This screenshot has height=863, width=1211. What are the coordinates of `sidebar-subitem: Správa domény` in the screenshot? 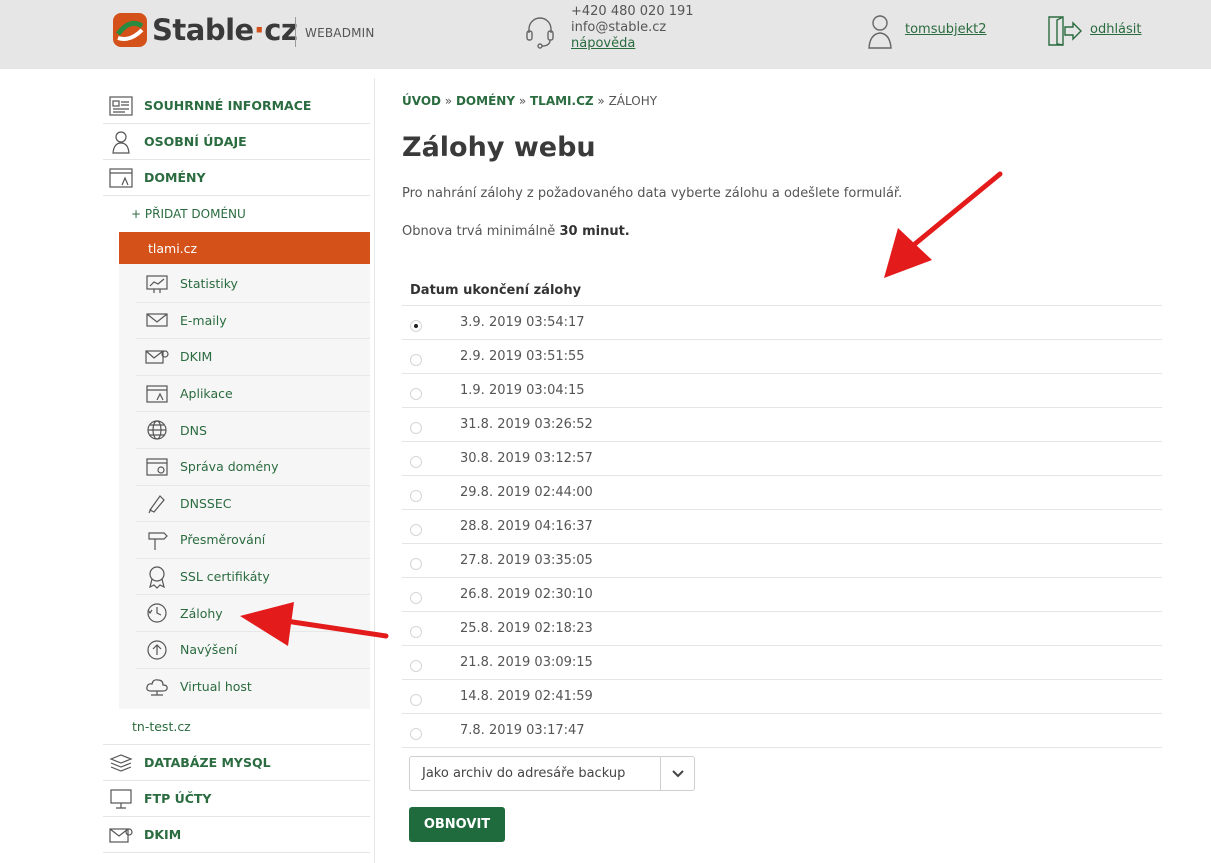 It's located at (253, 467).